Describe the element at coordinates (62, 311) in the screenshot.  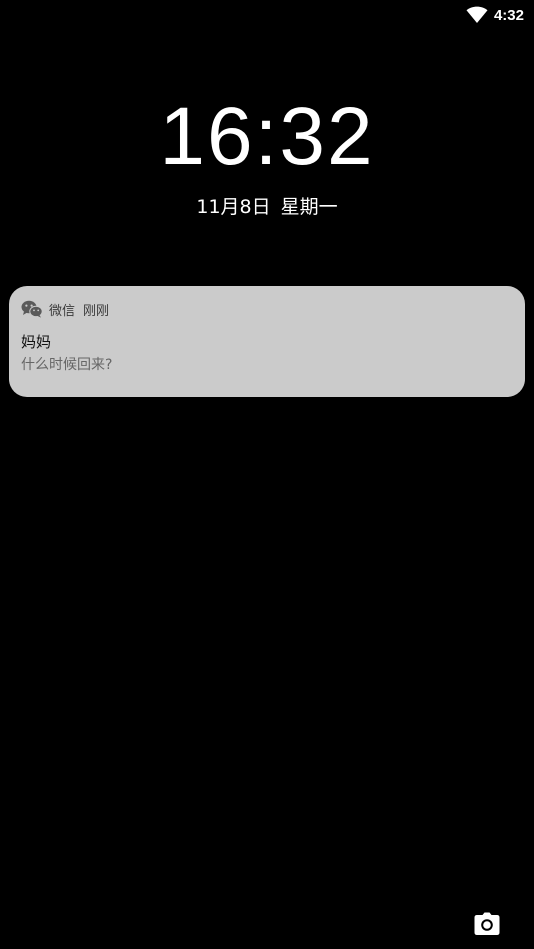
I see `notification-app-name: 微信` at that location.